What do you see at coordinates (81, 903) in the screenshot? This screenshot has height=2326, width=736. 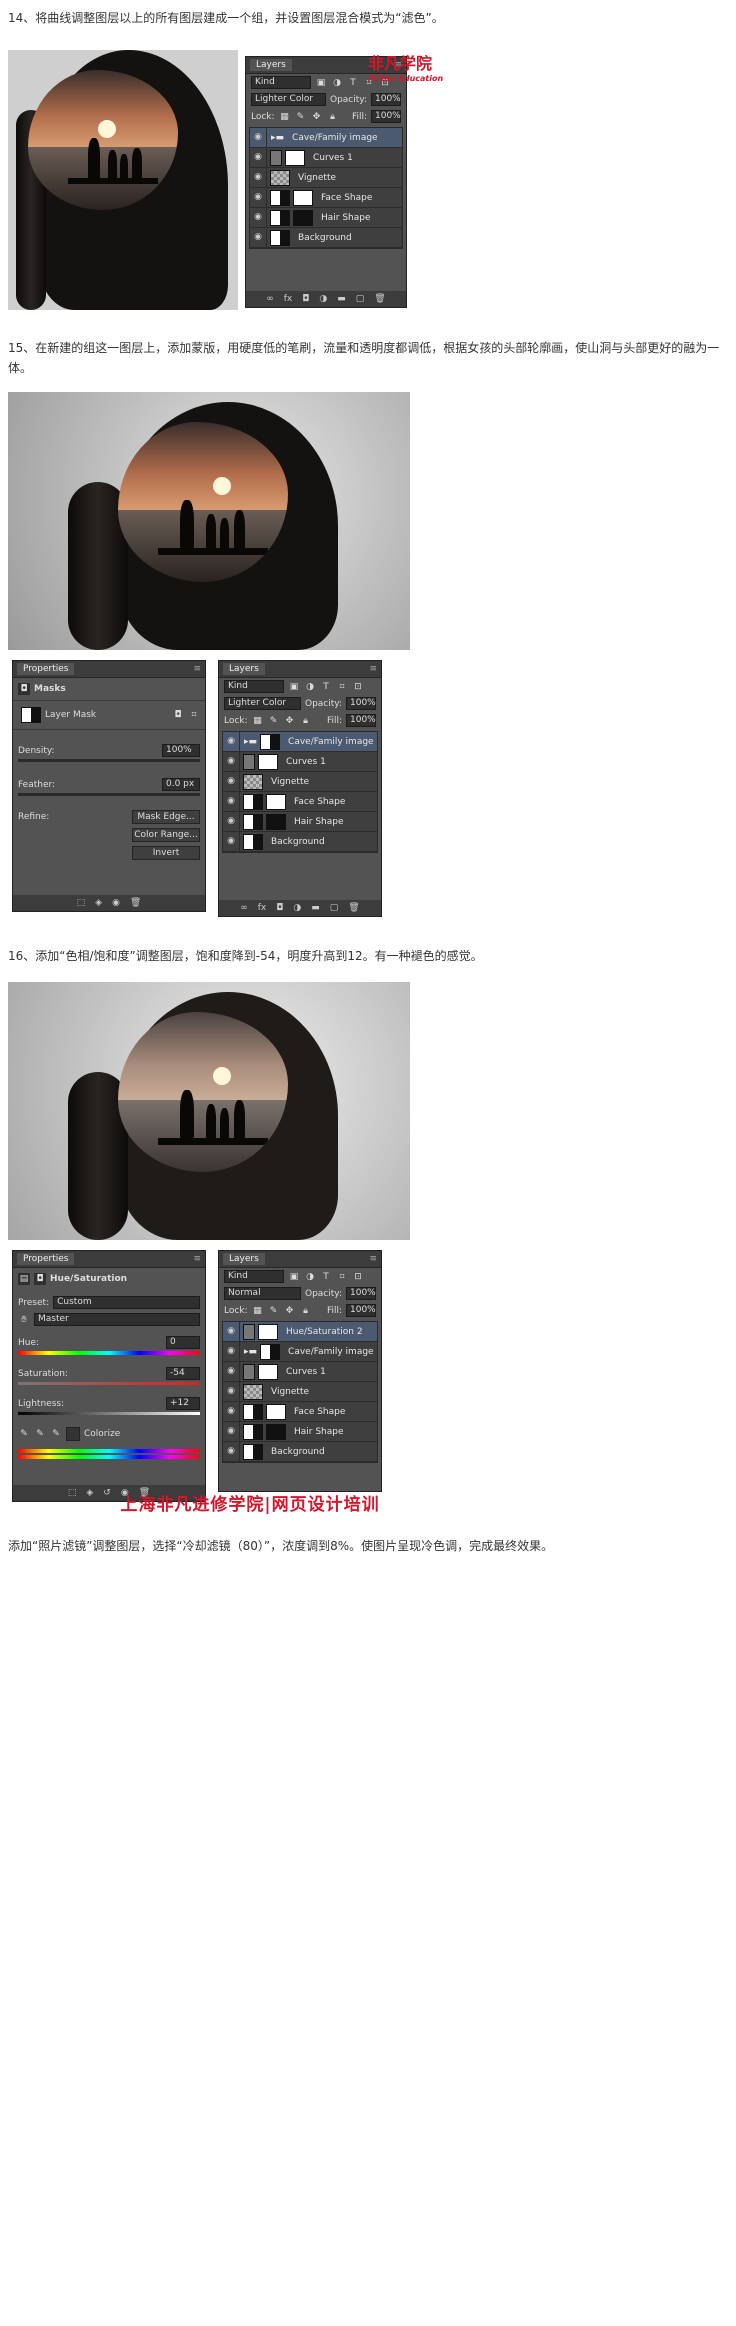 I see `selection-icon: ⬚` at bounding box center [81, 903].